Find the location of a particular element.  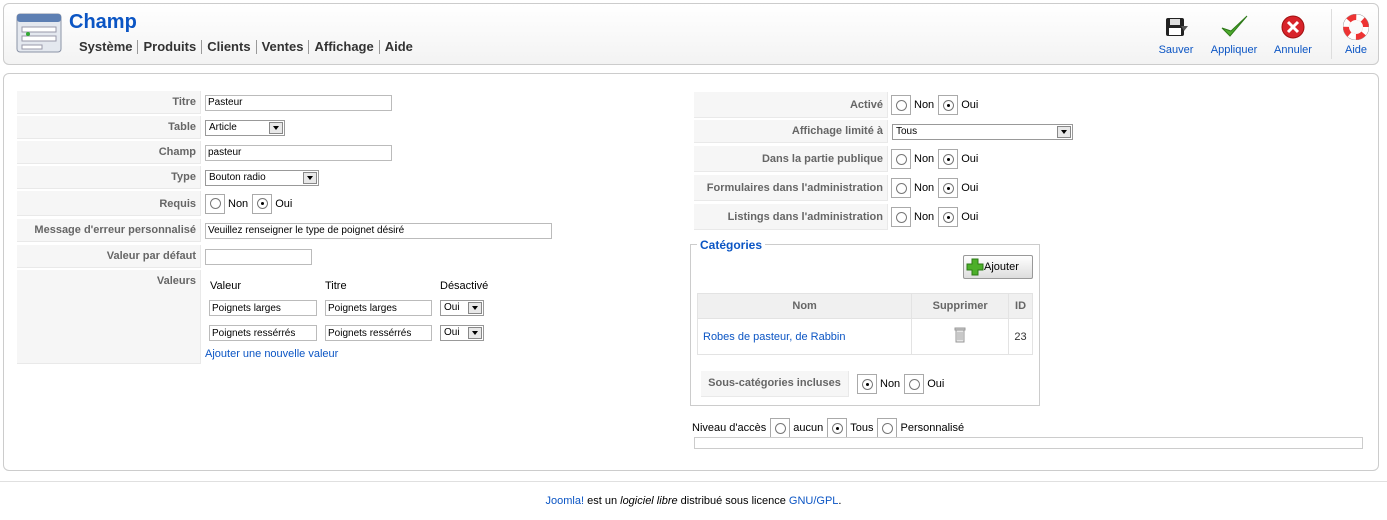

valeurs-header-desactive: Désactivé is located at coordinates (464, 286).